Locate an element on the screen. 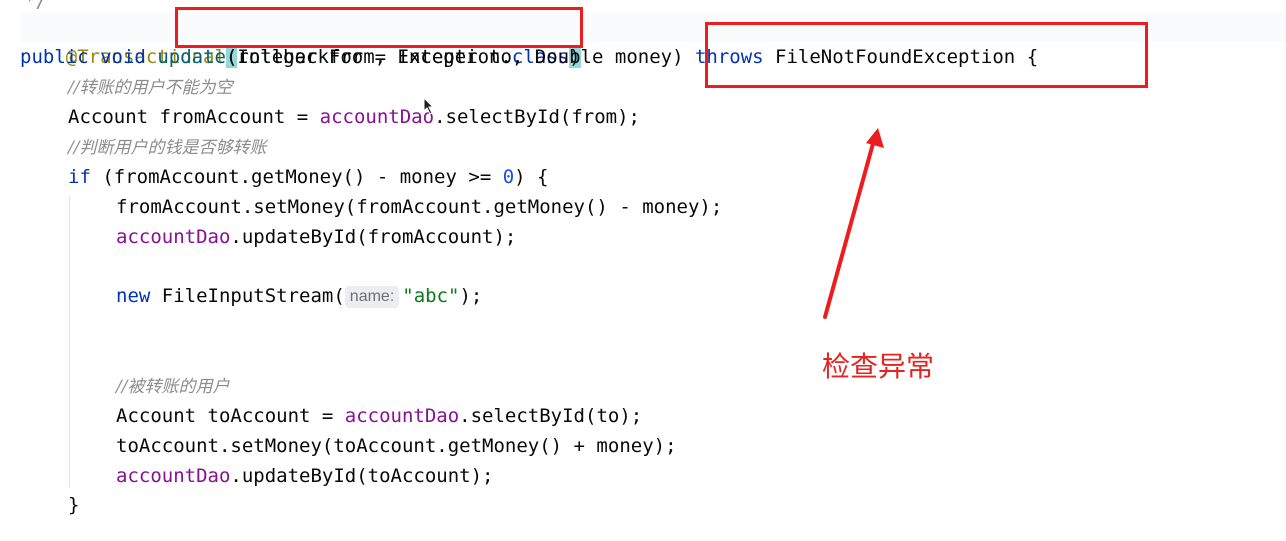  code-line-8: accountDao.updateById(fromAccount); is located at coordinates (316, 237).